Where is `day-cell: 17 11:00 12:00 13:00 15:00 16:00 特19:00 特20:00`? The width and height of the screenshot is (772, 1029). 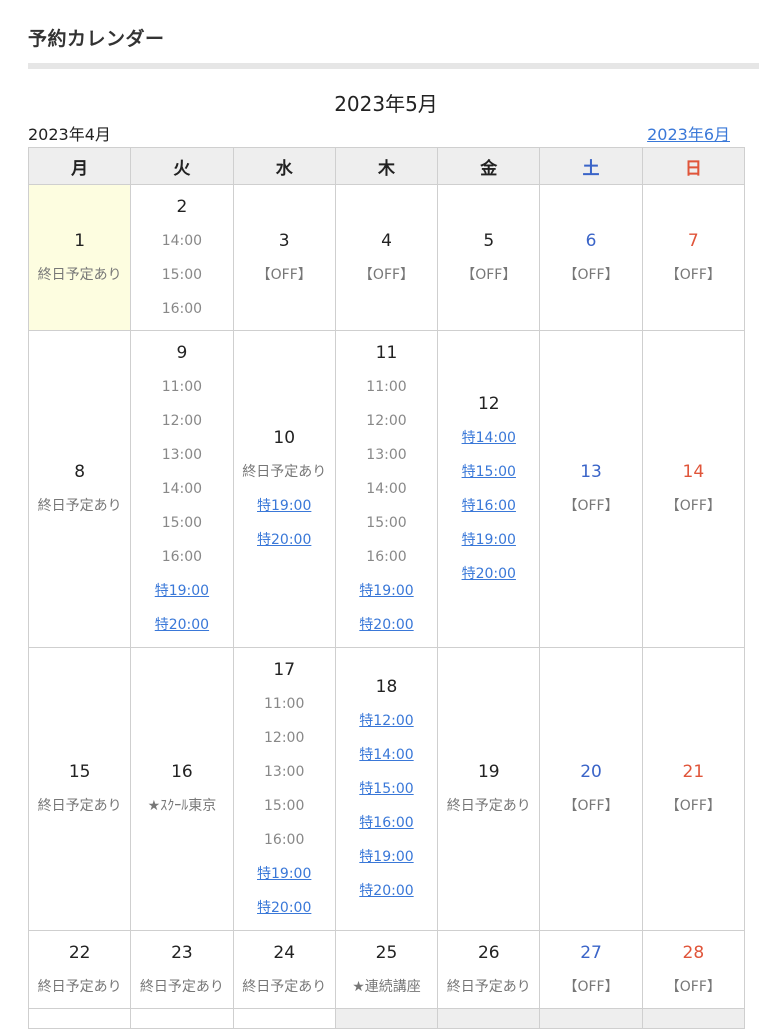 day-cell: 17 11:00 12:00 13:00 15:00 16:00 特19:00 特20:00 is located at coordinates (284, 789).